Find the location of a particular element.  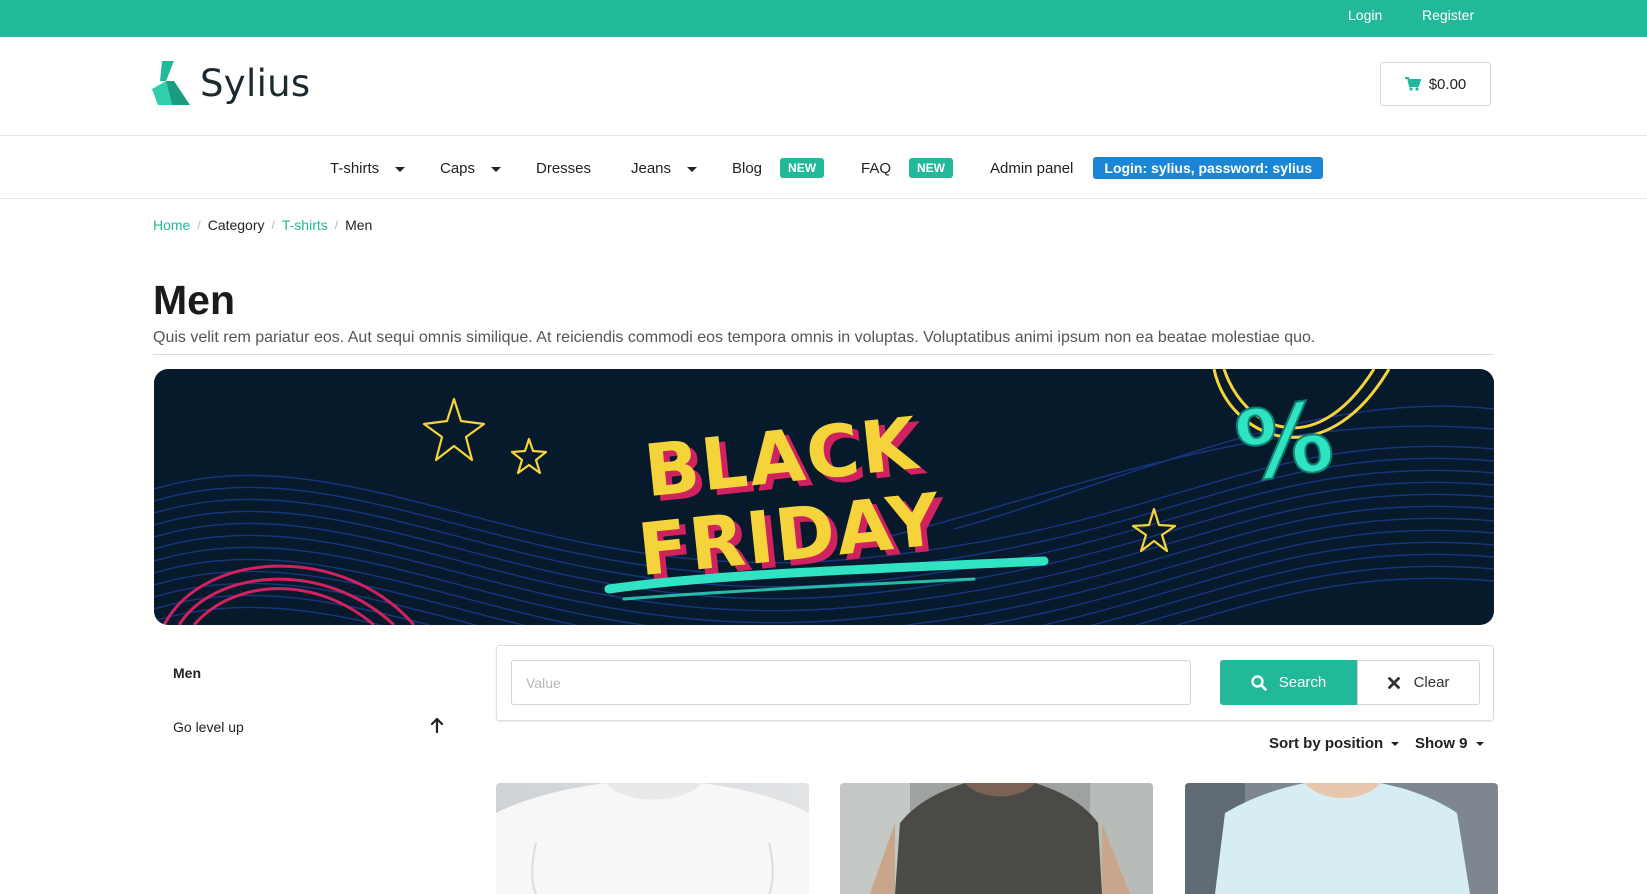

nav-item-jeans: Jeans is located at coordinates (664, 168).